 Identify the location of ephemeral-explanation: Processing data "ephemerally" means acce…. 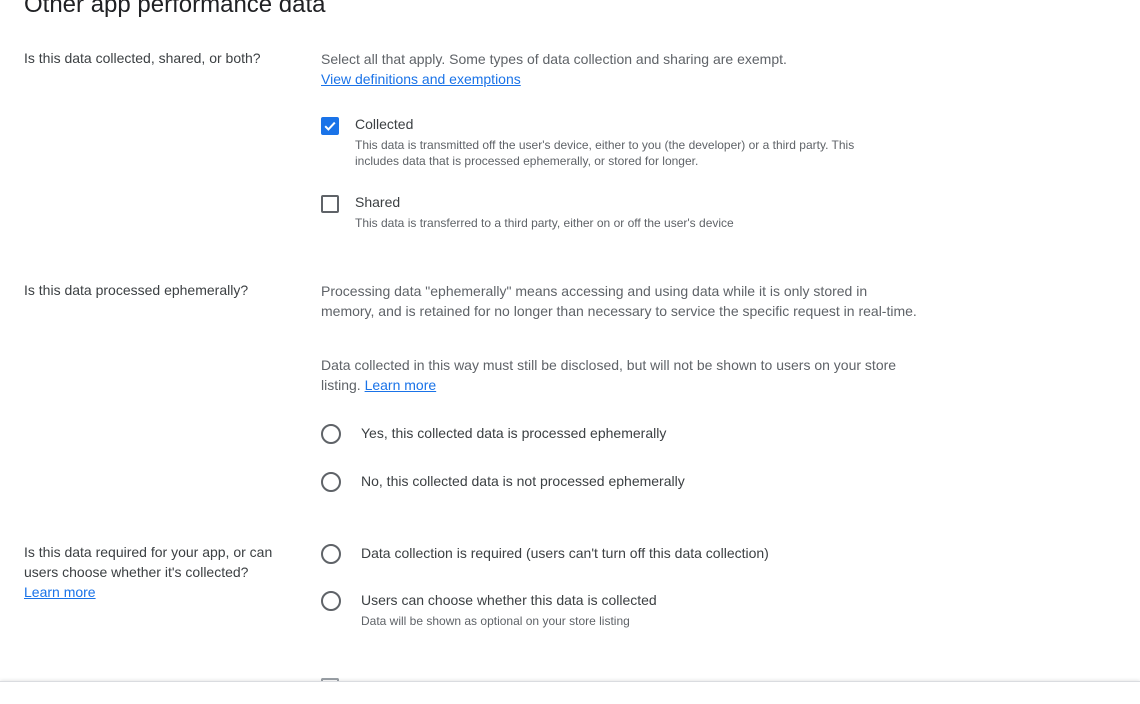
(619, 301).